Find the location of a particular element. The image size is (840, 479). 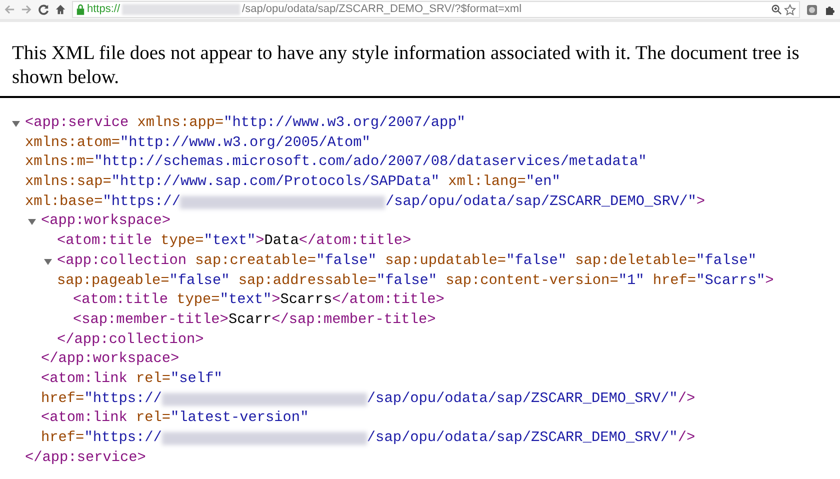

xml-attribute-name: sap:deletable= is located at coordinates (635, 261).